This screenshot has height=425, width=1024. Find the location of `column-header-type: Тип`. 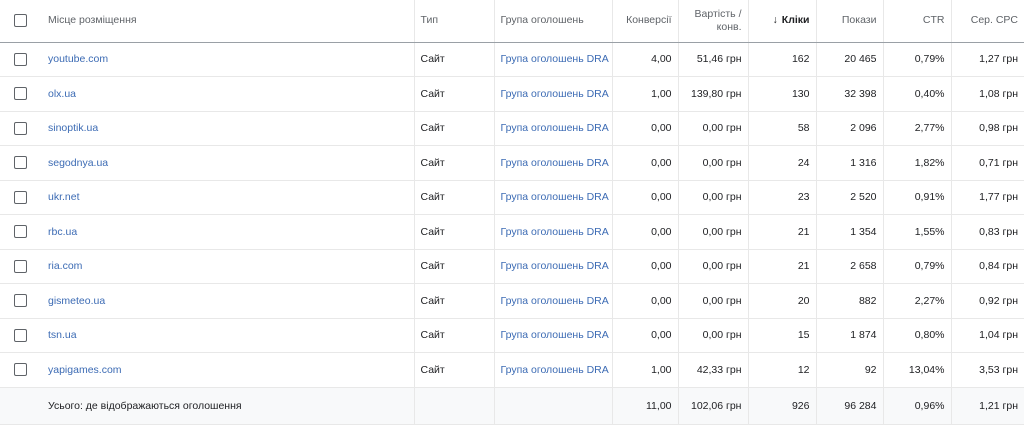

column-header-type: Тип is located at coordinates (454, 21).